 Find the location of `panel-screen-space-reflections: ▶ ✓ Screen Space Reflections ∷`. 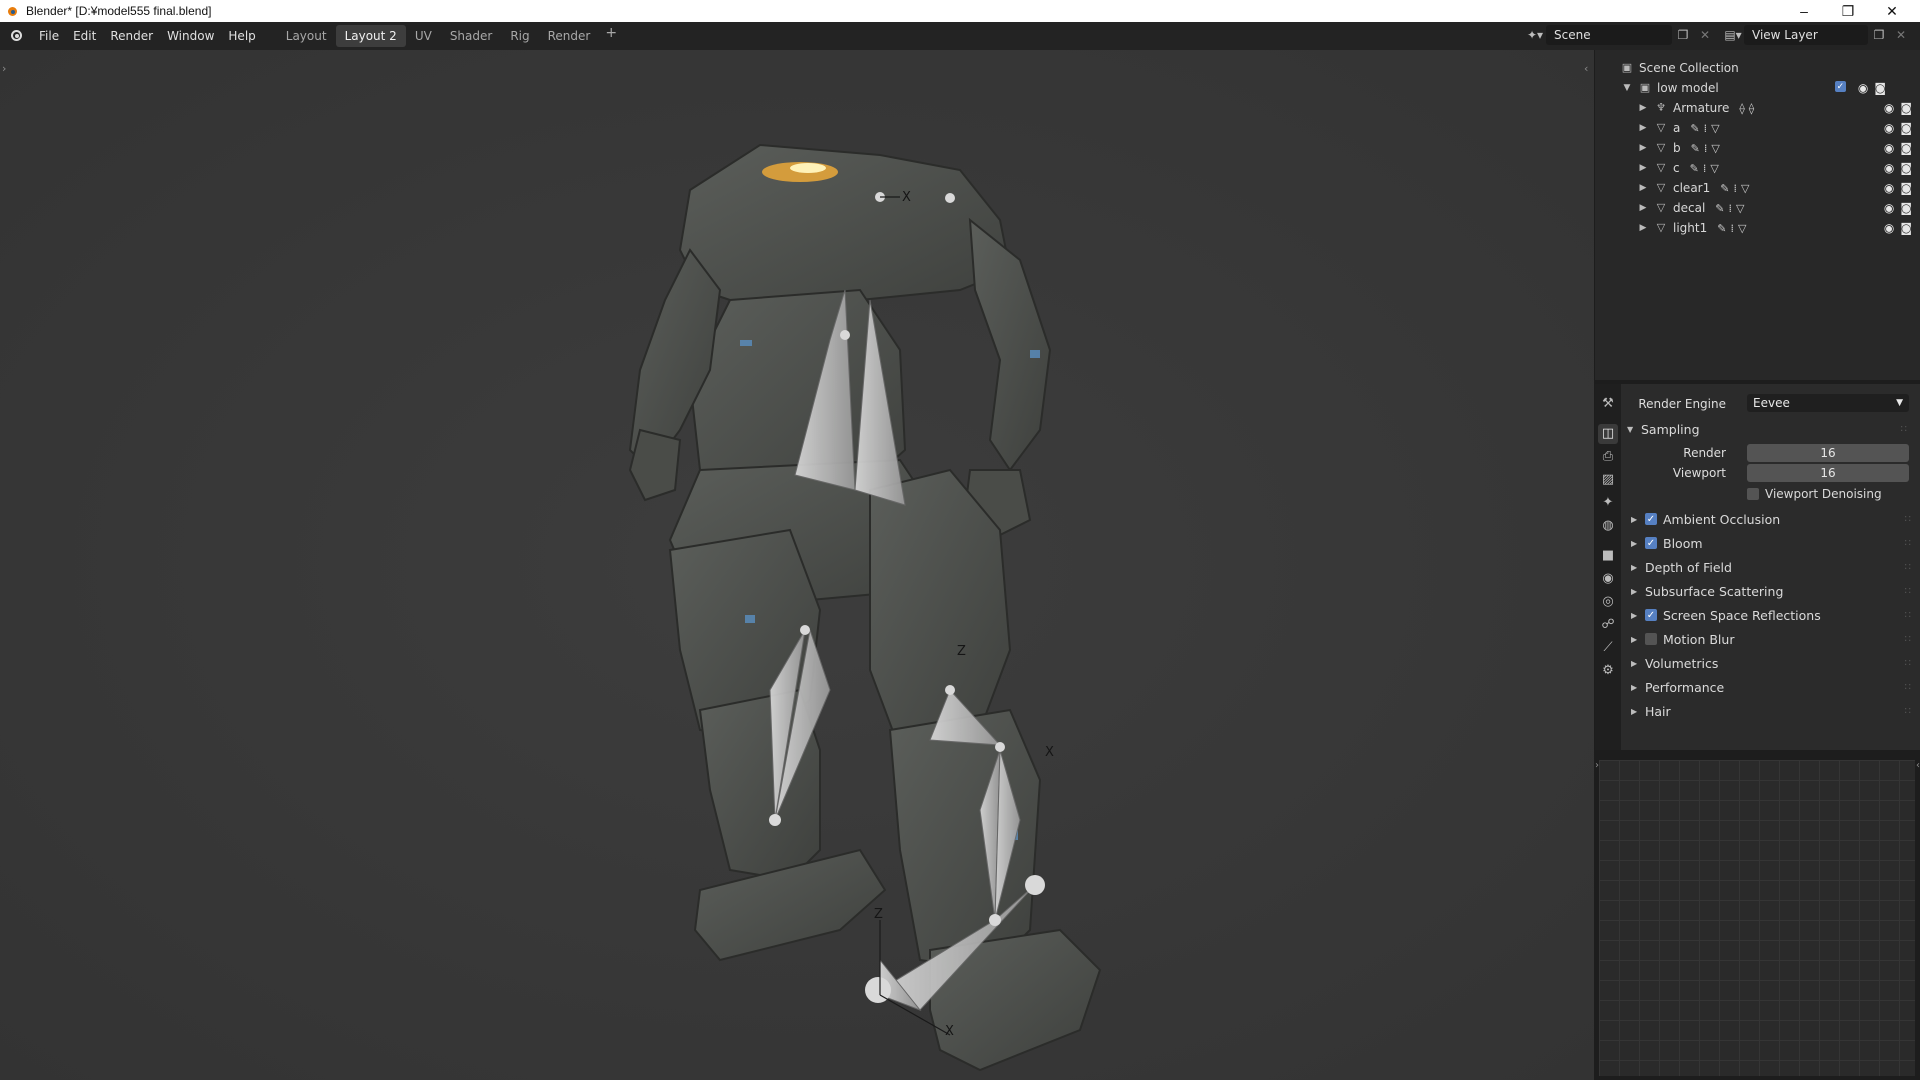

panel-screen-space-reflections: ▶ ✓ Screen Space Reflections ∷ is located at coordinates (1773, 615).